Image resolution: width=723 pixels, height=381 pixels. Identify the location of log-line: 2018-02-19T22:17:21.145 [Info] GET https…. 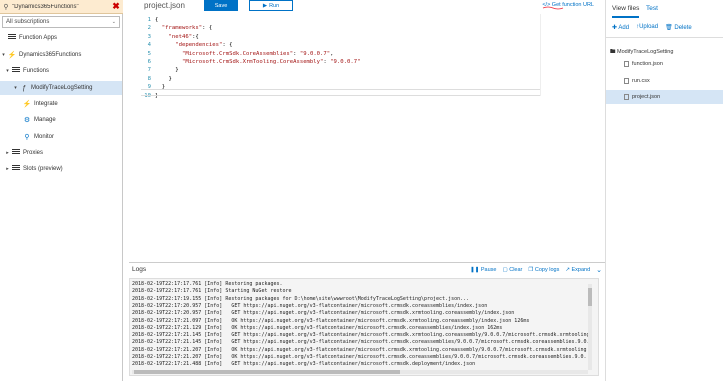
(361, 335).